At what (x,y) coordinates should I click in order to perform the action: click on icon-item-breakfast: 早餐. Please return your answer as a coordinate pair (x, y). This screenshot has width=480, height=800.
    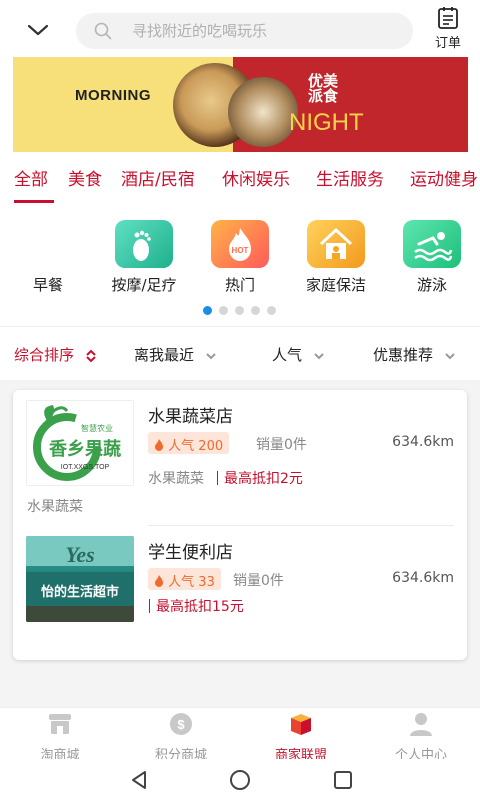
    Looking at the image, I should click on (48, 258).